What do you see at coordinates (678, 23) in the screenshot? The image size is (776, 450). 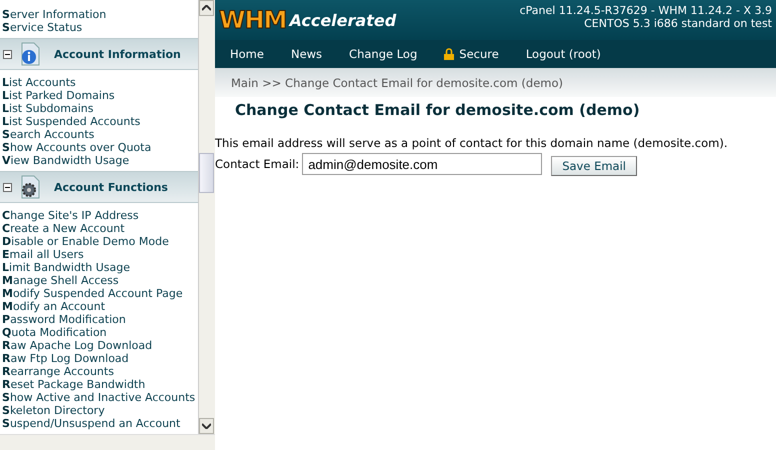 I see `version-text: CENTOS 5.3 i686 standard on test` at bounding box center [678, 23].